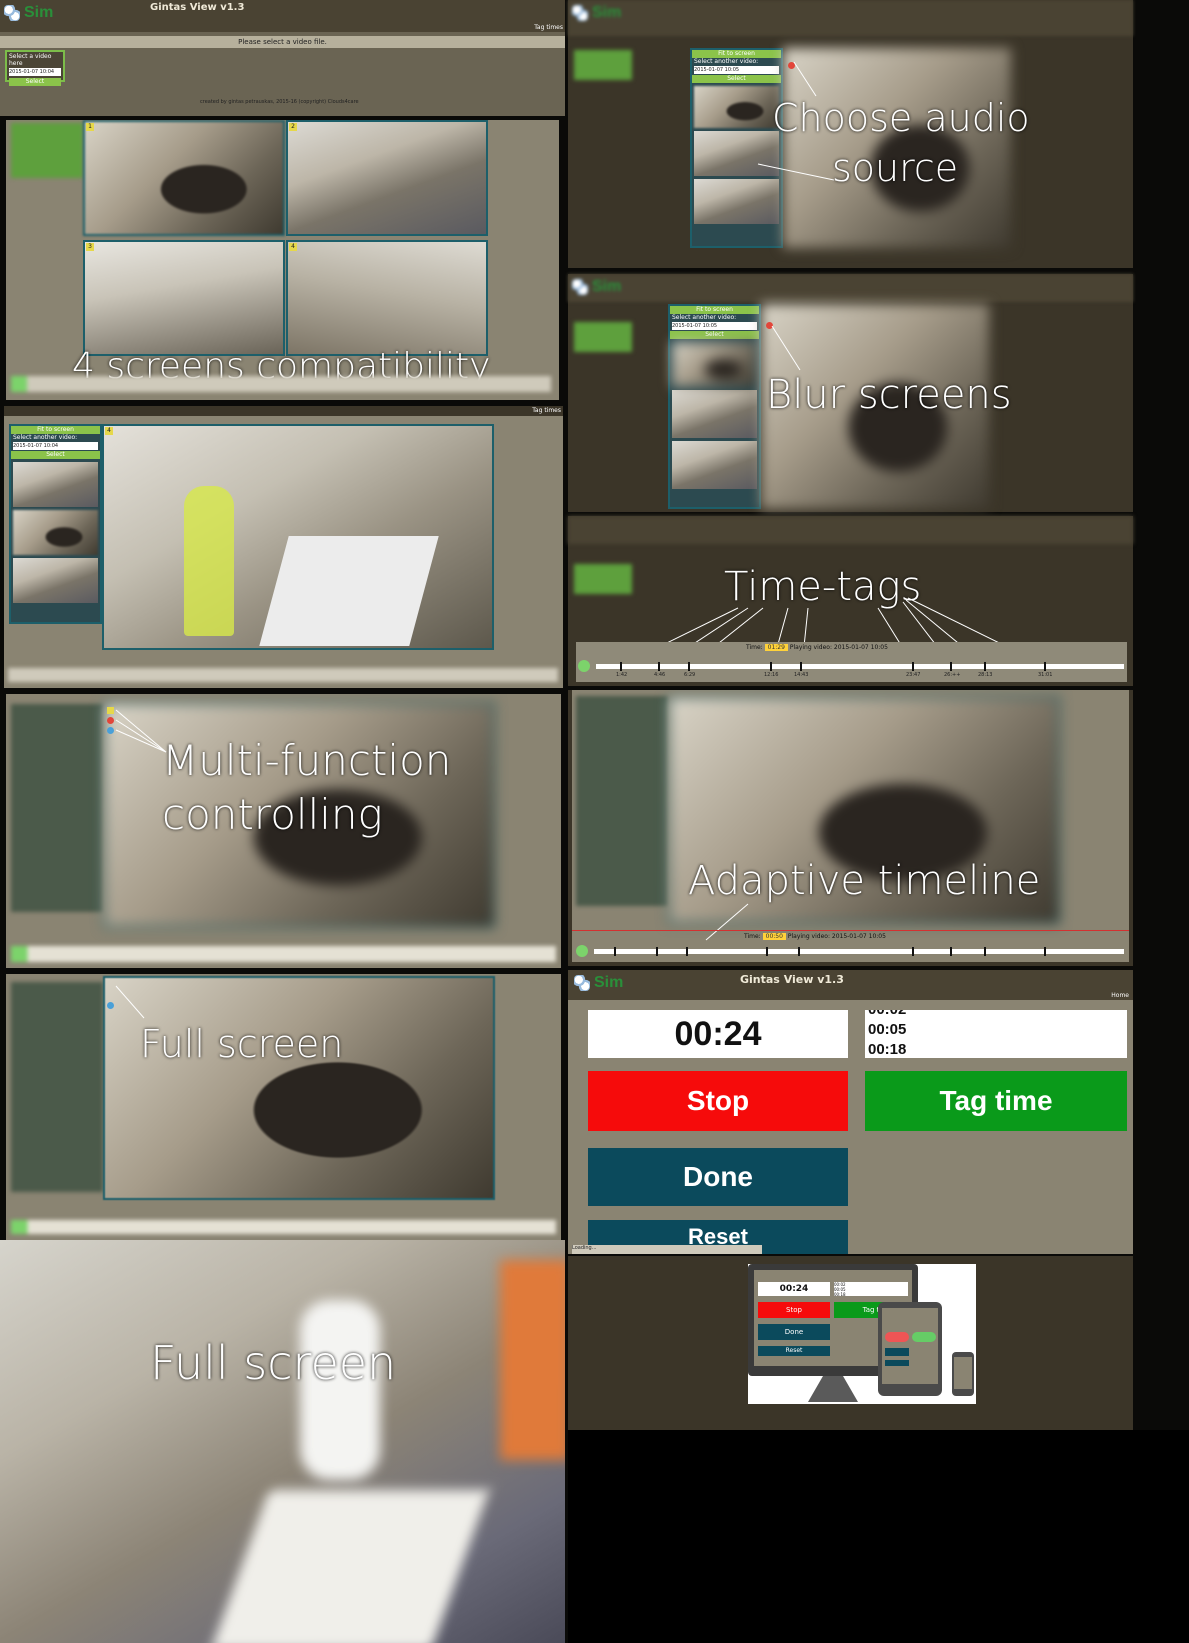 The width and height of the screenshot is (1189, 1643). What do you see at coordinates (850, 985) in the screenshot?
I see `tagger-header: Sim Gintas View v1.3 Home` at bounding box center [850, 985].